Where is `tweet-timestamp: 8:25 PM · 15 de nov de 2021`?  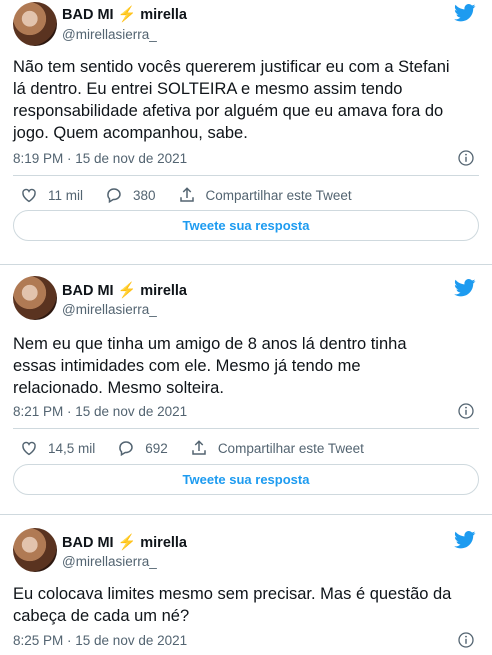
tweet-timestamp: 8:25 PM · 15 de nov de 2021 is located at coordinates (100, 641).